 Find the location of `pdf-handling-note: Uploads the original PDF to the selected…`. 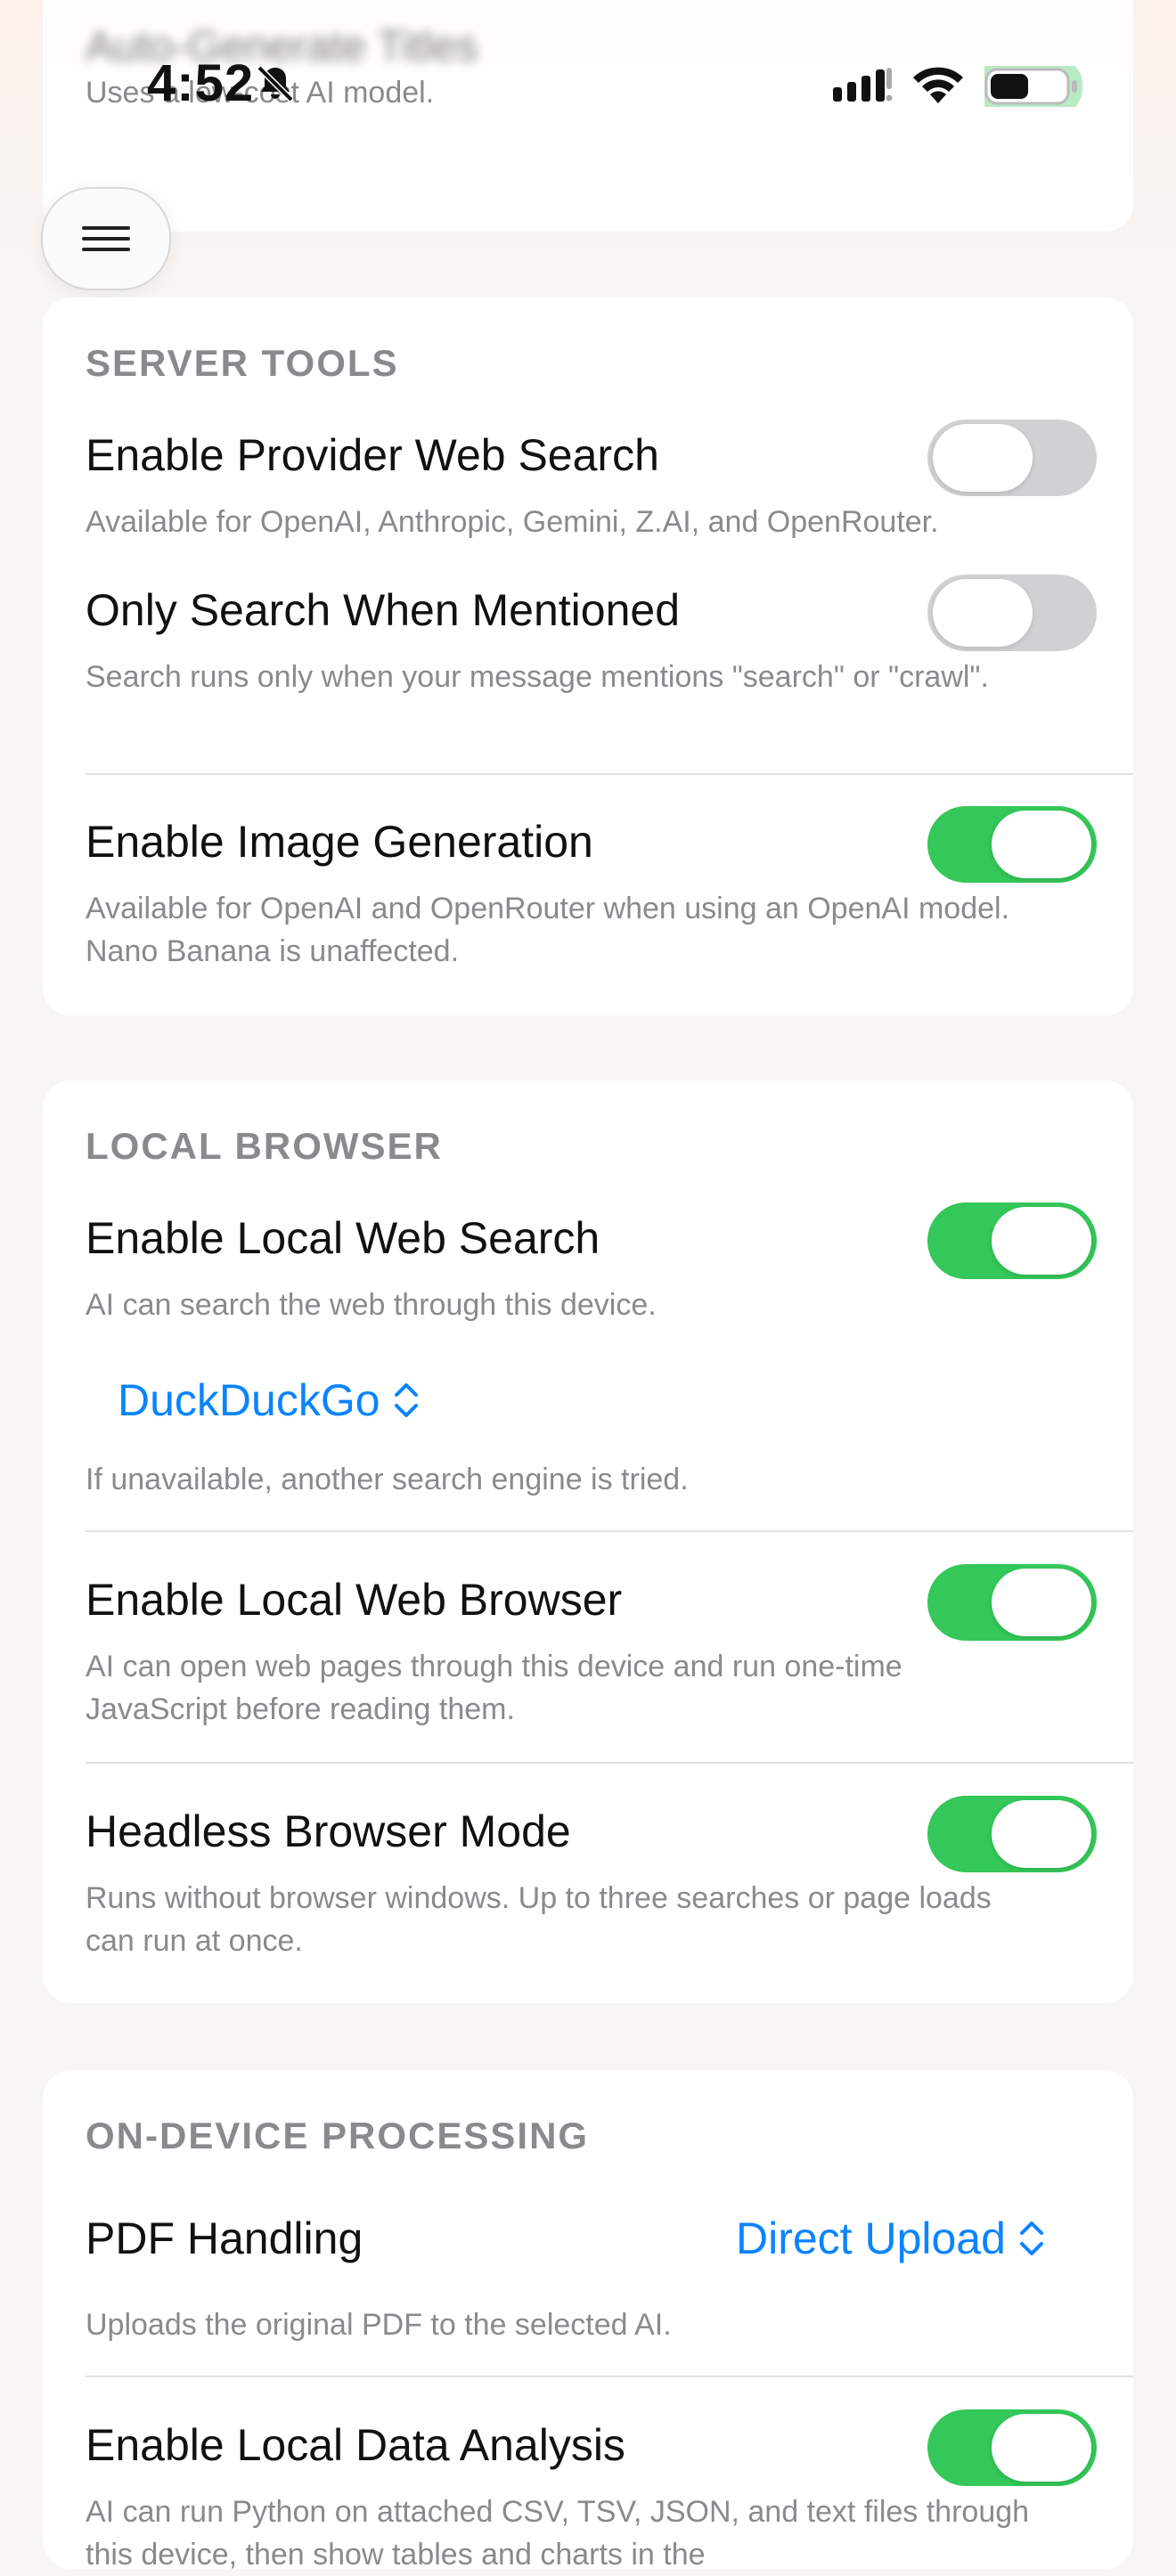

pdf-handling-note: Uploads the original PDF to the selected… is located at coordinates (379, 2325).